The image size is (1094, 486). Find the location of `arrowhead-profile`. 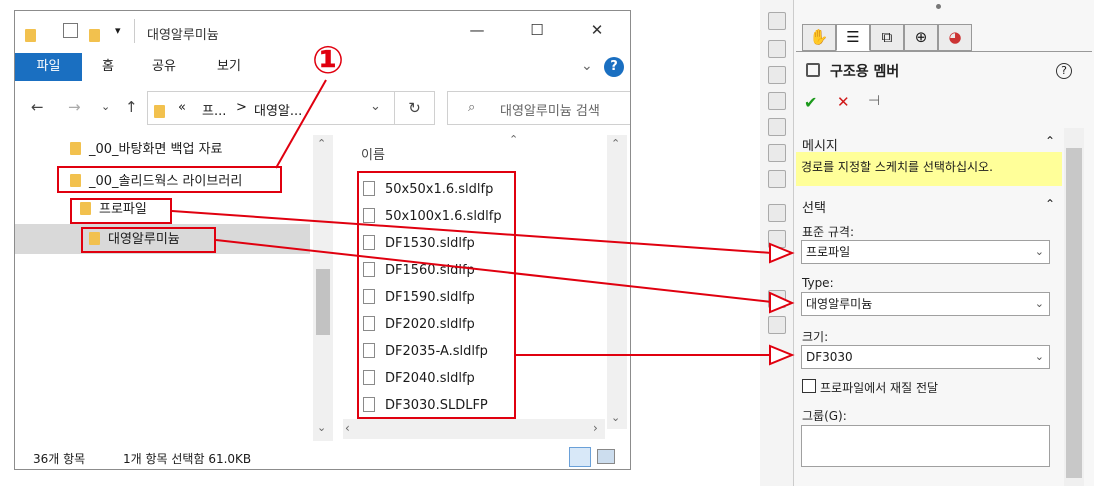

arrowhead-profile is located at coordinates (782, 253).